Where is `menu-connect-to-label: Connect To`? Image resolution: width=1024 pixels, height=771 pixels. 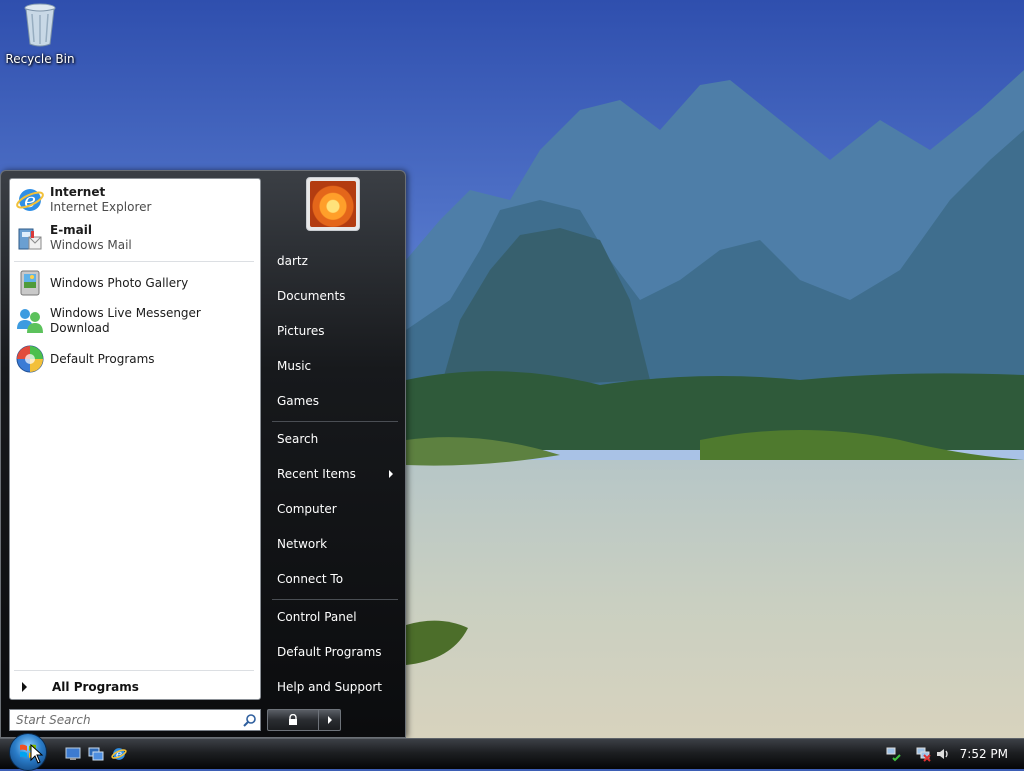
menu-connect-to-label: Connect To is located at coordinates (310, 579).